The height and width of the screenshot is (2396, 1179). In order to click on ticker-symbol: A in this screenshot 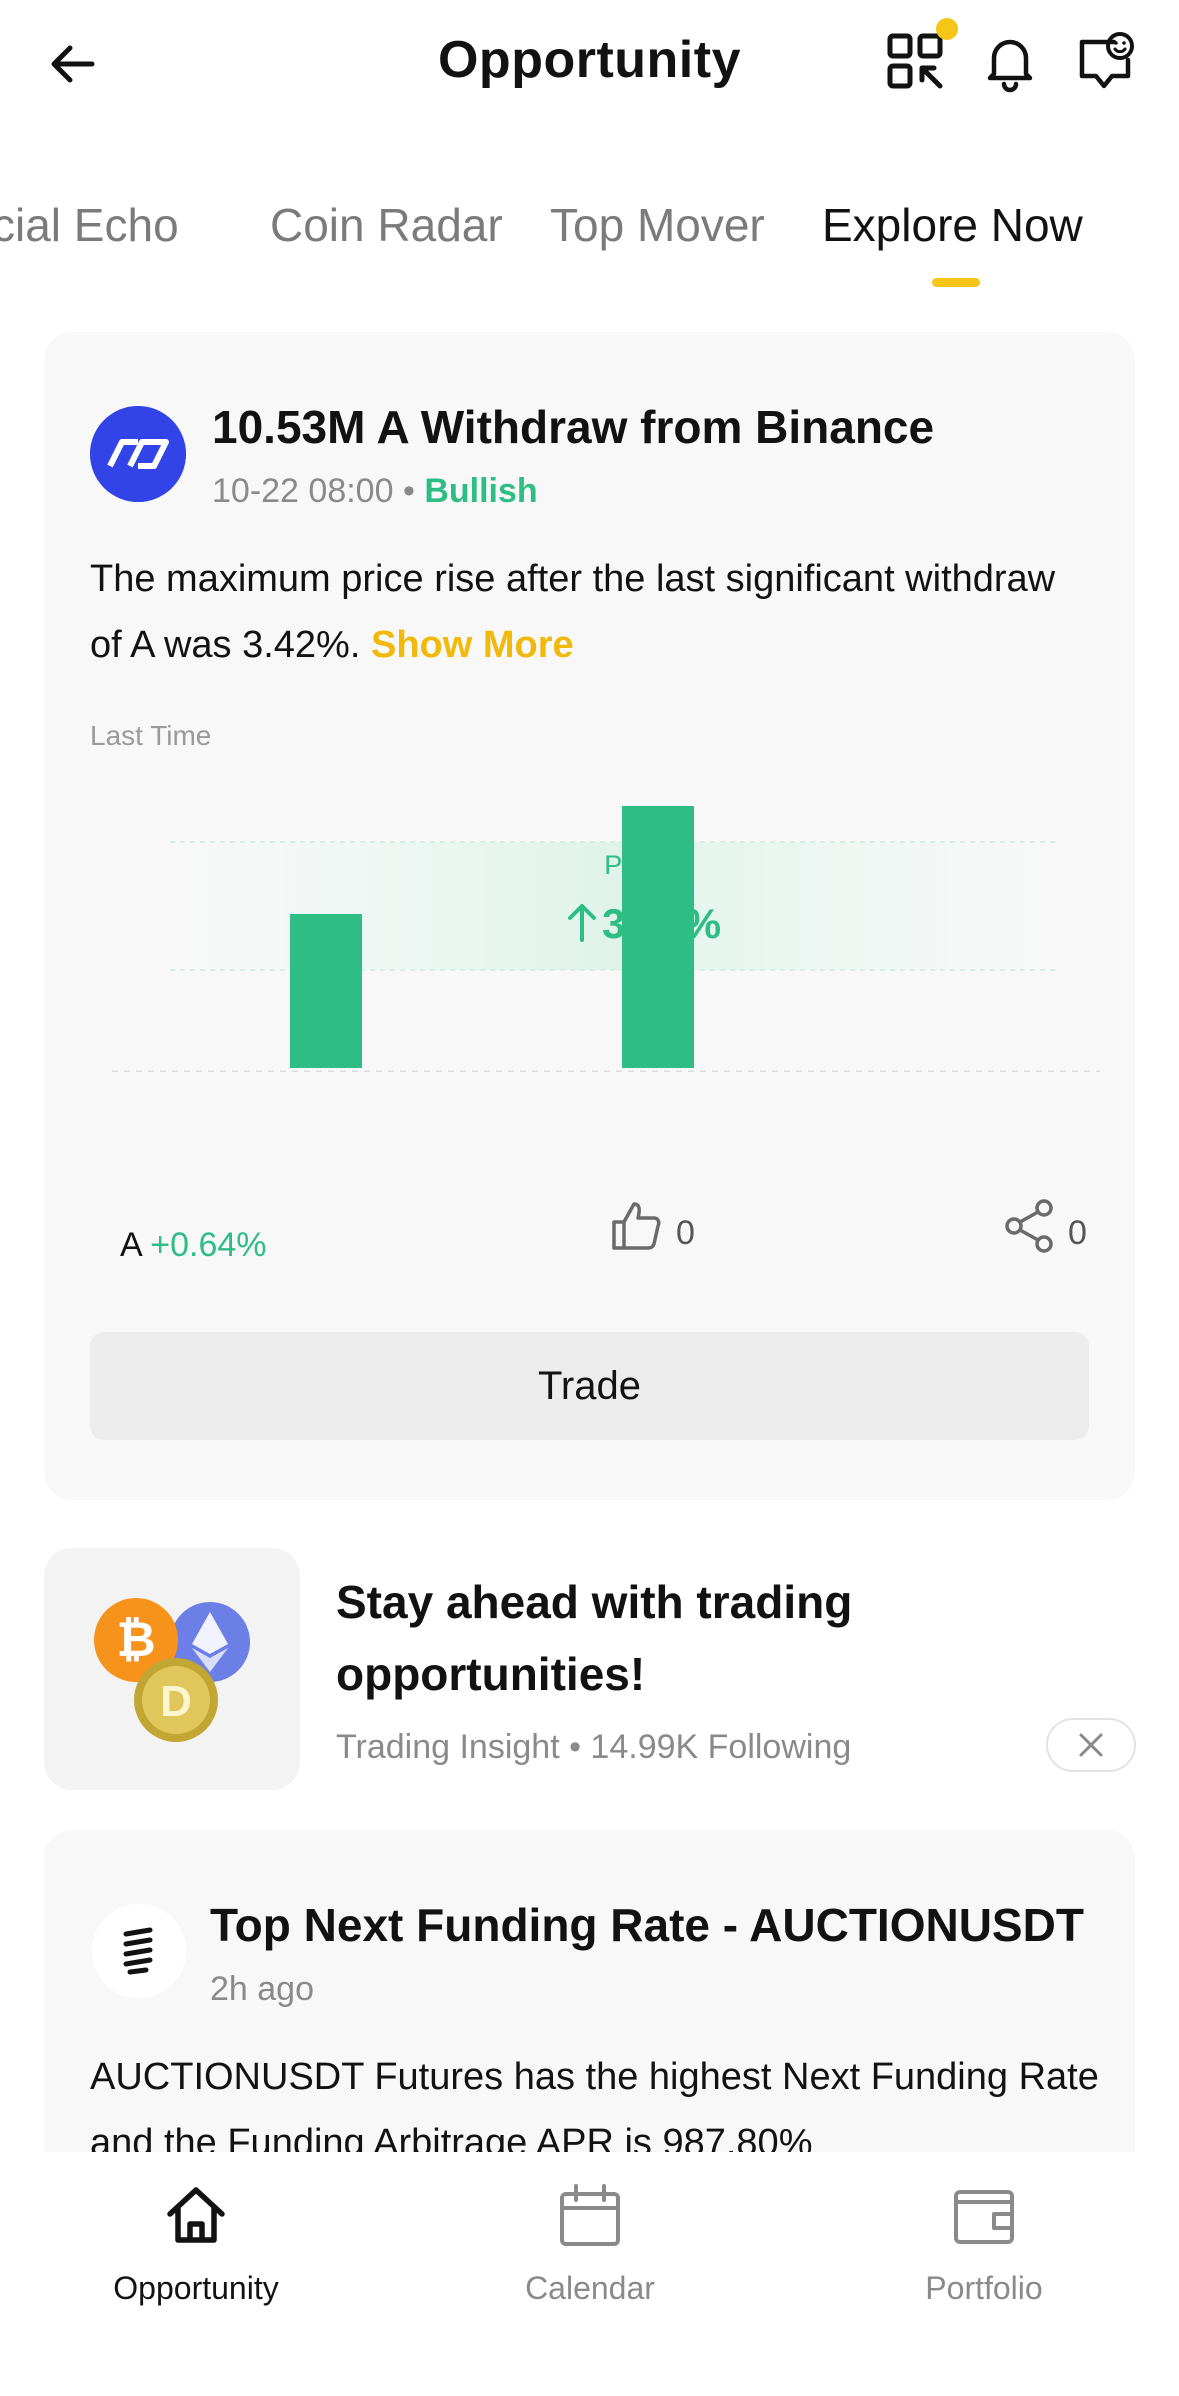, I will do `click(130, 1245)`.